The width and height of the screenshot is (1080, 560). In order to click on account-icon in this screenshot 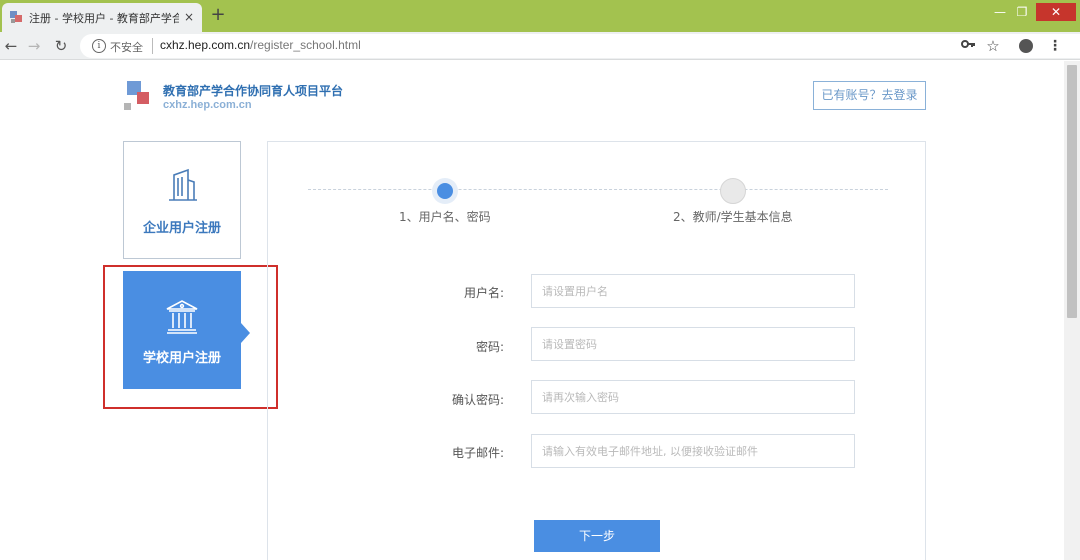, I will do `click(1026, 46)`.